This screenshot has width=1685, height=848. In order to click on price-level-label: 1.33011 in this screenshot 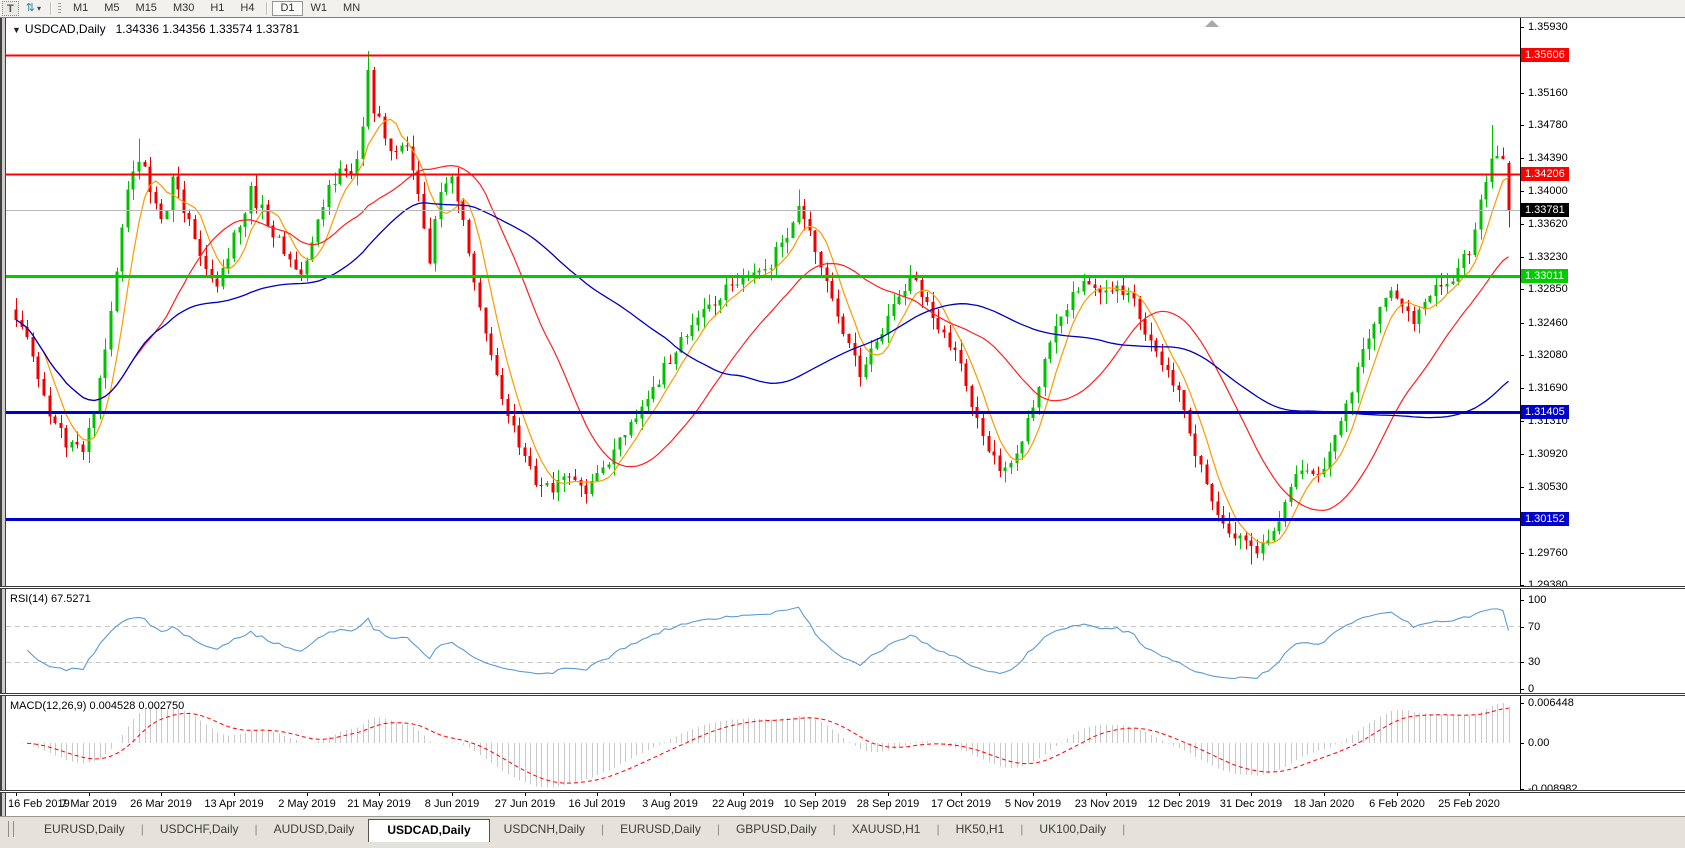, I will do `click(1544, 276)`.